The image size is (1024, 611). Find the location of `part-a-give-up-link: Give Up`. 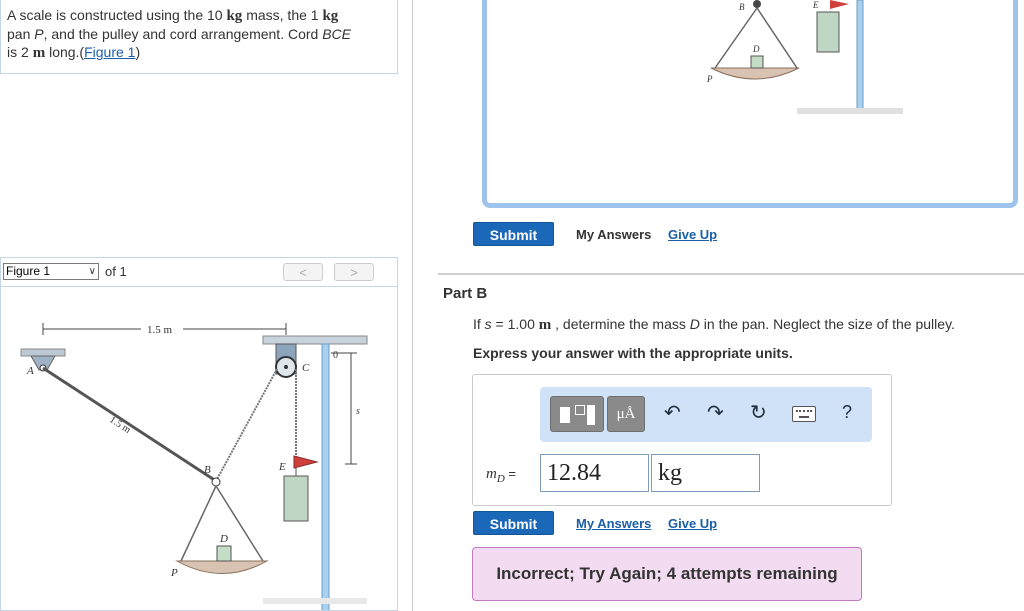

part-a-give-up-link: Give Up is located at coordinates (692, 234).